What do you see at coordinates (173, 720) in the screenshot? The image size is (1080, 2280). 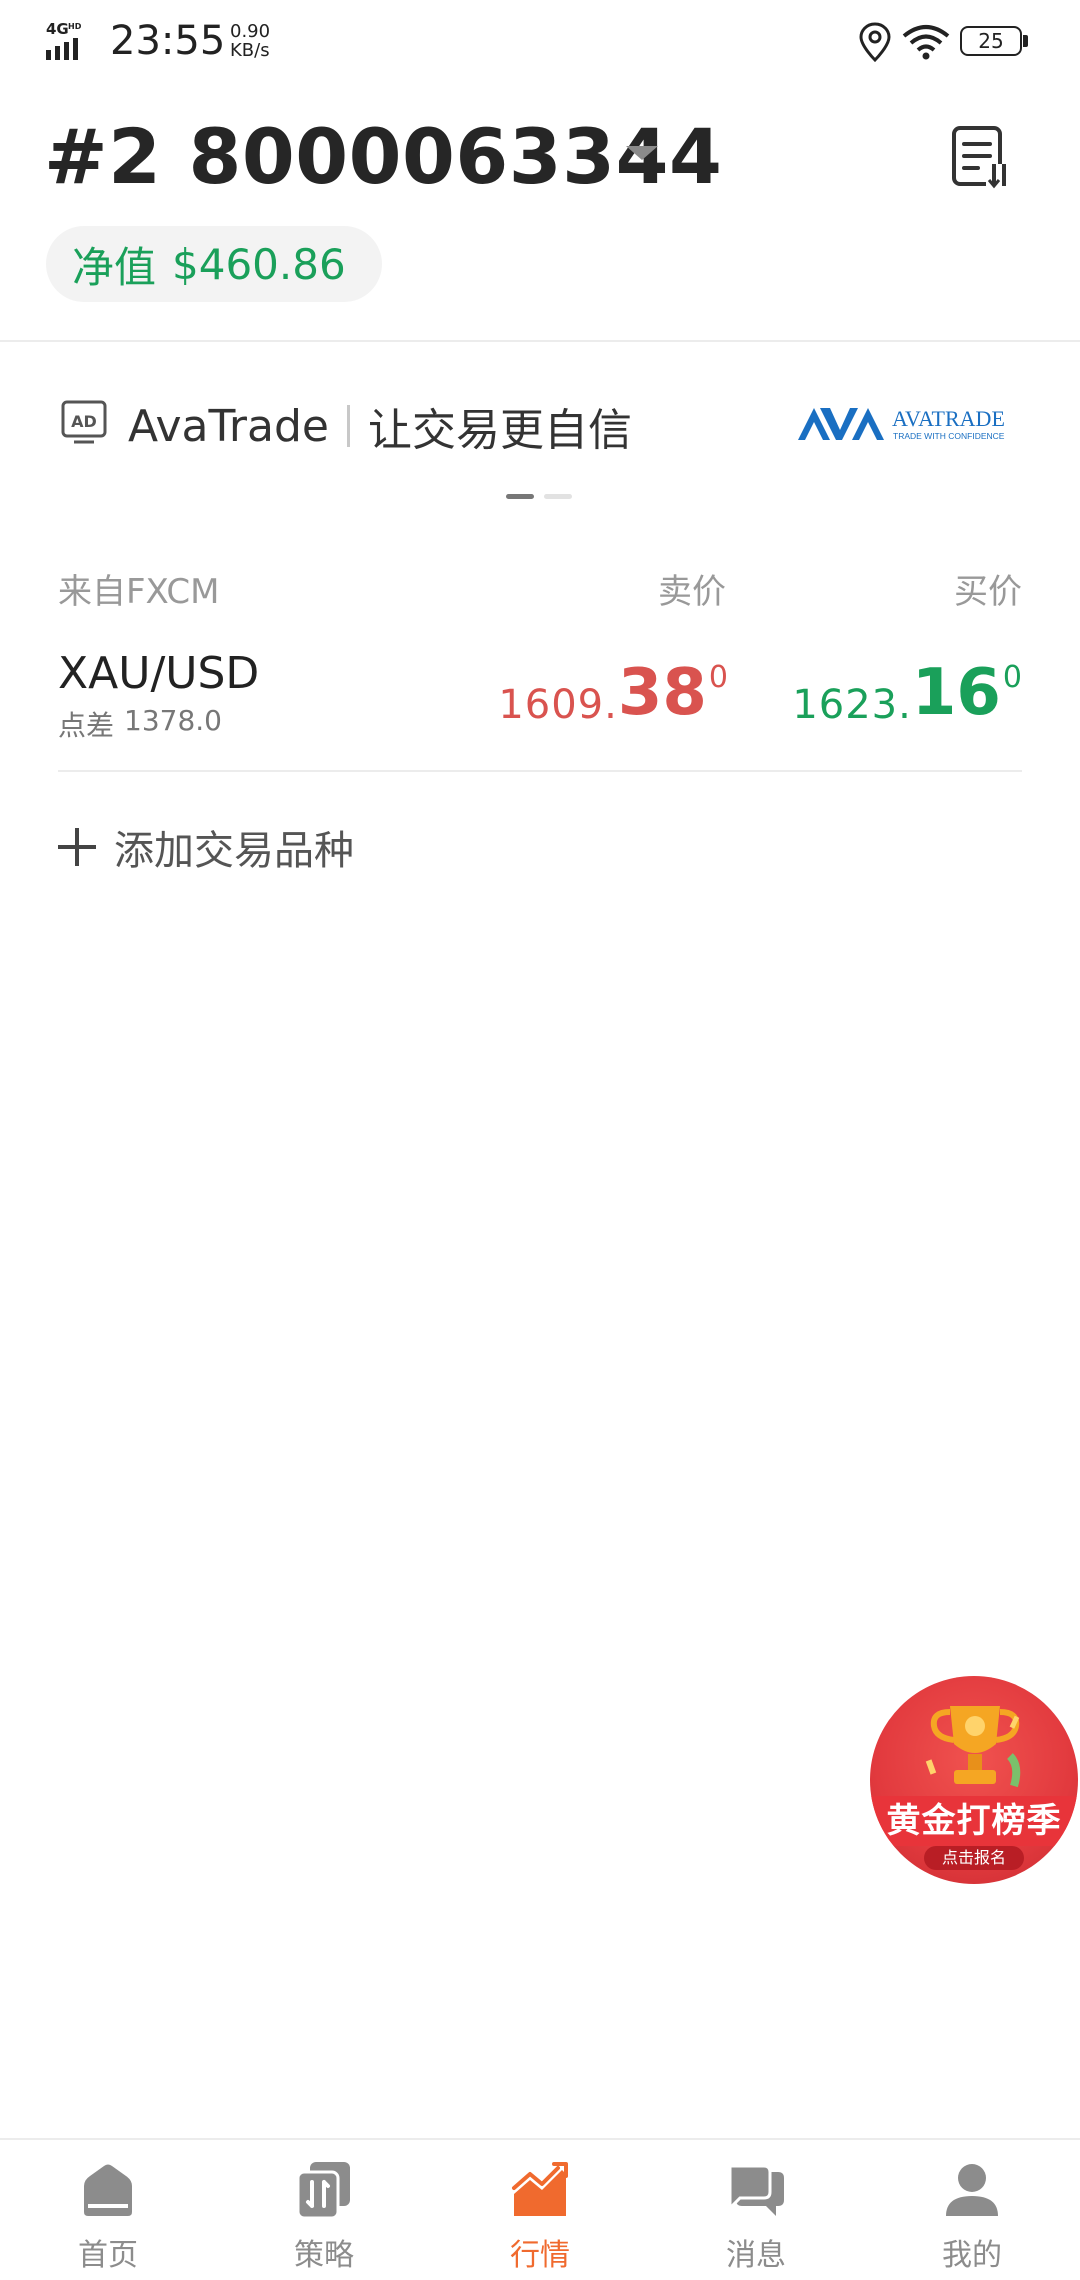 I see `spread-value: 1378.0` at bounding box center [173, 720].